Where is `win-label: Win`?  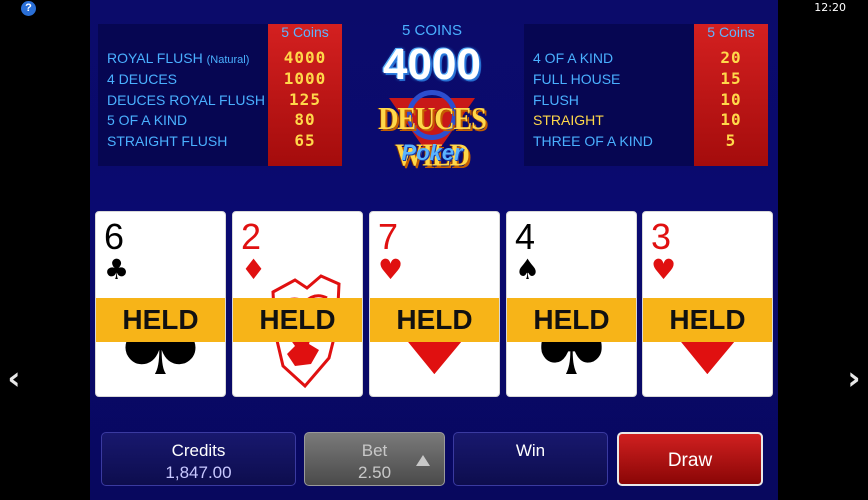
win-label: Win is located at coordinates (530, 450).